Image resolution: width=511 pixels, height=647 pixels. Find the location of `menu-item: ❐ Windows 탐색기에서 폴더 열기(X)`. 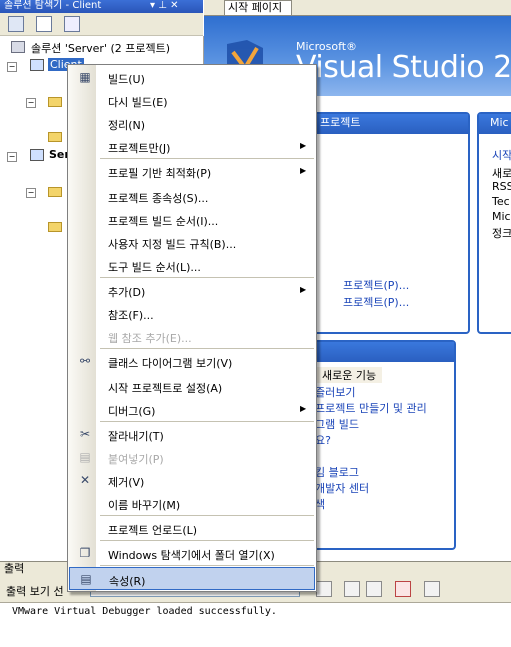

menu-item: ❐ Windows 탐색기에서 폴더 열기(X) is located at coordinates (192, 553).